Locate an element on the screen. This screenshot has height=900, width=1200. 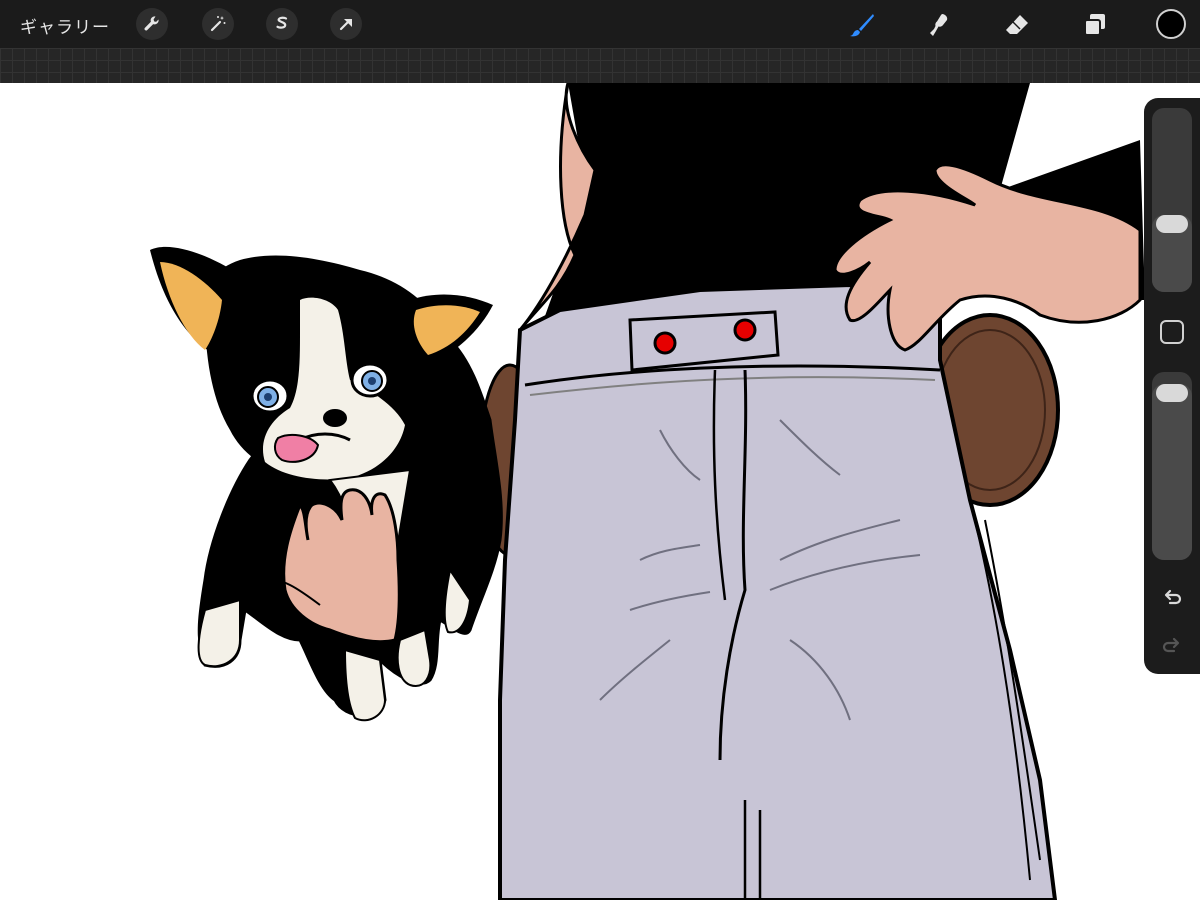
top-toolbar: ギャラリー is located at coordinates (600, 24).